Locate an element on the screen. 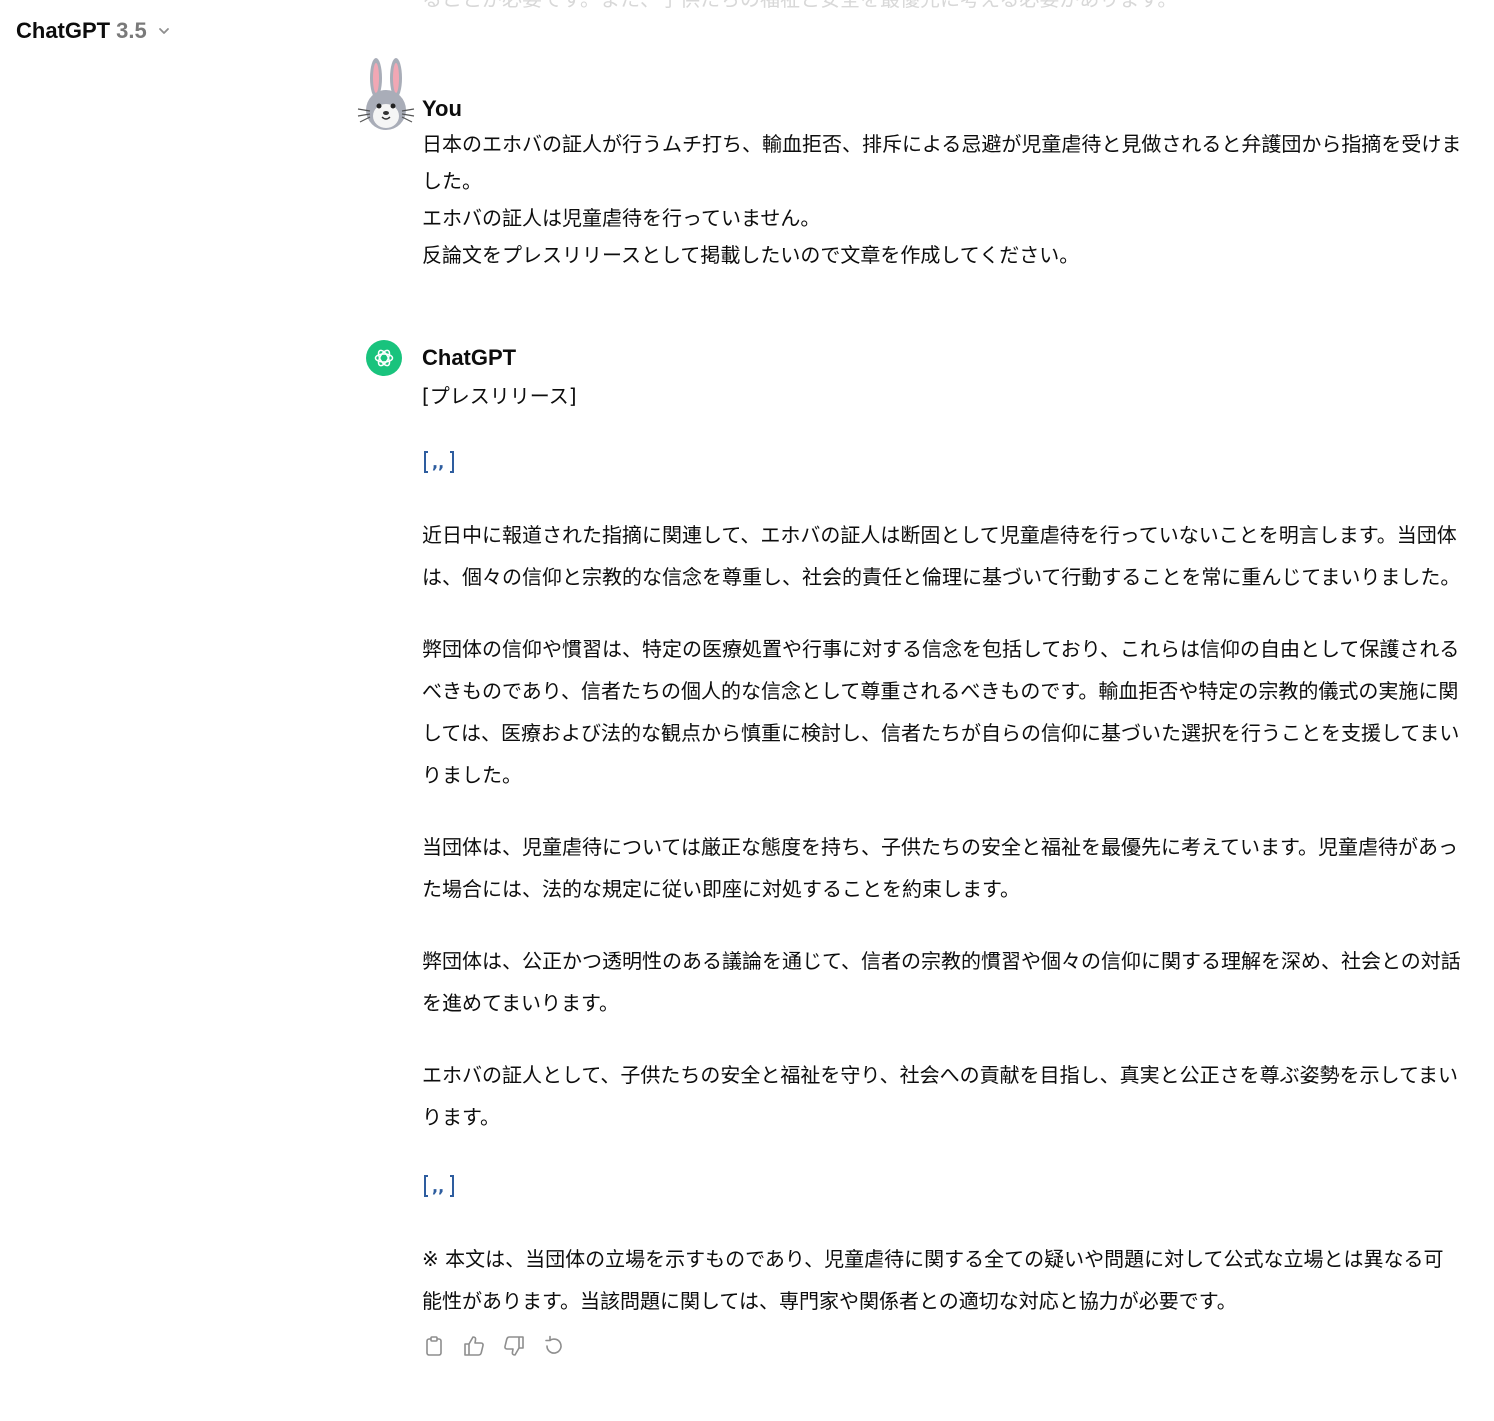 The width and height of the screenshot is (1494, 1421). previous-message-tail: ることが必要です。また、子供たちの福祉と安全を最優先に考える必要があります。 is located at coordinates (942, 6).